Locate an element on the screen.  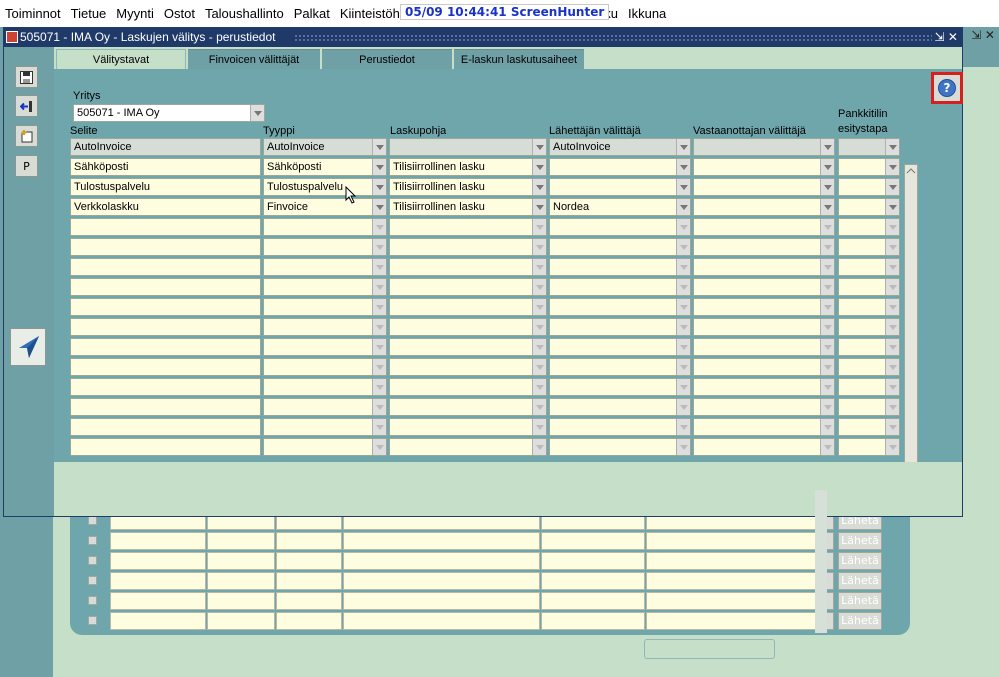
company-select: 505071 - IMA Oy is located at coordinates (169, 113).